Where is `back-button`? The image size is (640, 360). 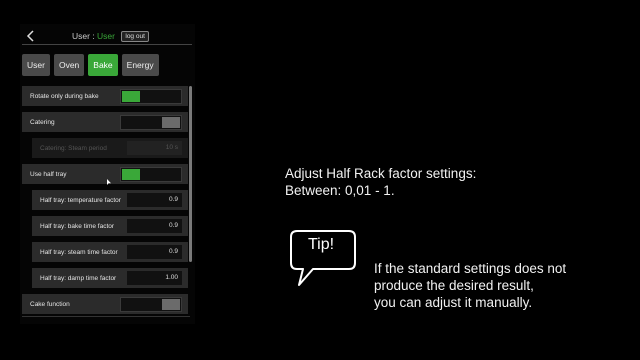
back-button is located at coordinates (31, 36).